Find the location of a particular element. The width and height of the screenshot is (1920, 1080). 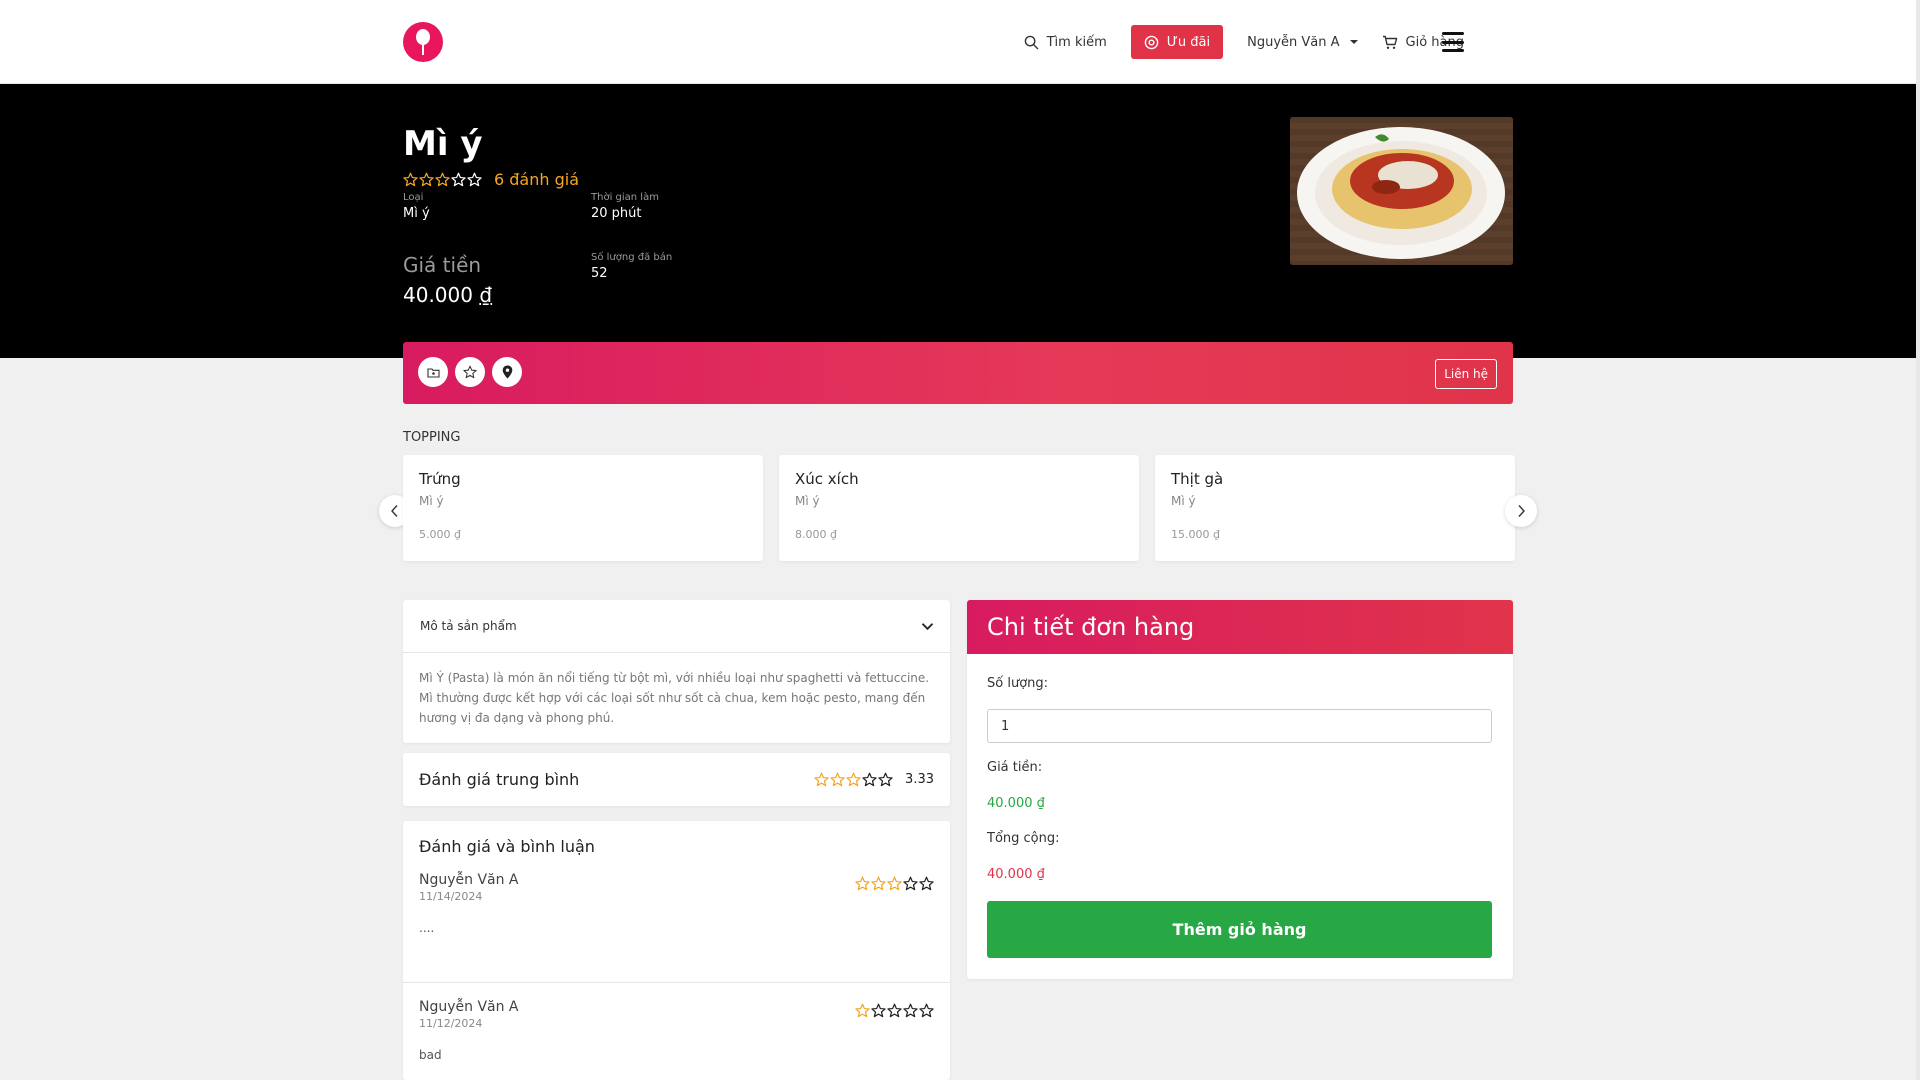

add-to-cart-button: Thêm giỏ hàng is located at coordinates (1239, 929).